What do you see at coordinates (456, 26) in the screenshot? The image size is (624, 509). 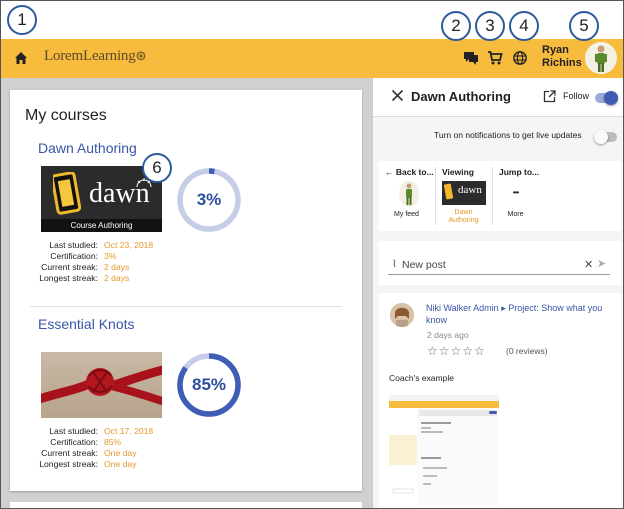 I see `callout-2: 2` at bounding box center [456, 26].